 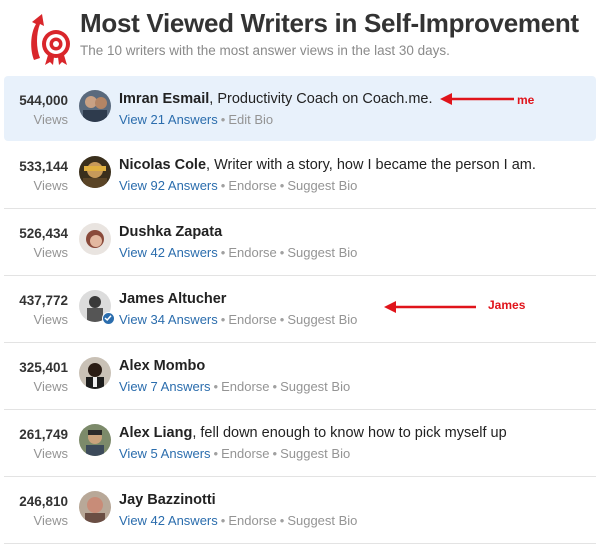 I want to click on writer-name-line: James Altucher, so click(x=172, y=299).